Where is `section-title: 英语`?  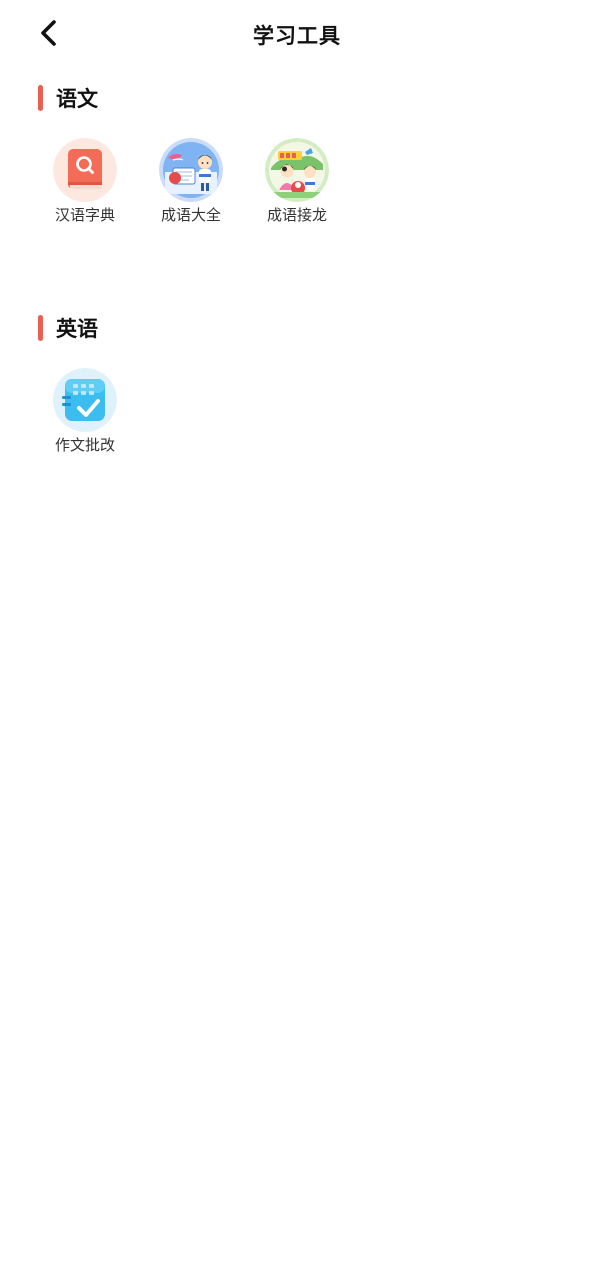 section-title: 英语 is located at coordinates (77, 329).